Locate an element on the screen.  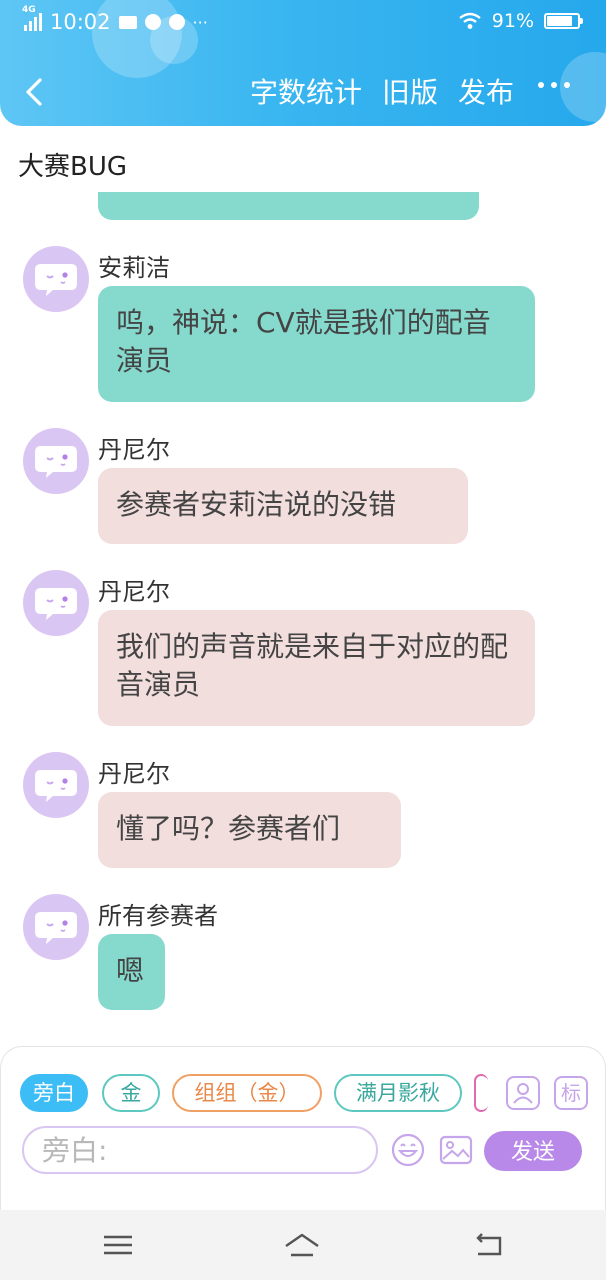
wifi-icon is located at coordinates (470, 20).